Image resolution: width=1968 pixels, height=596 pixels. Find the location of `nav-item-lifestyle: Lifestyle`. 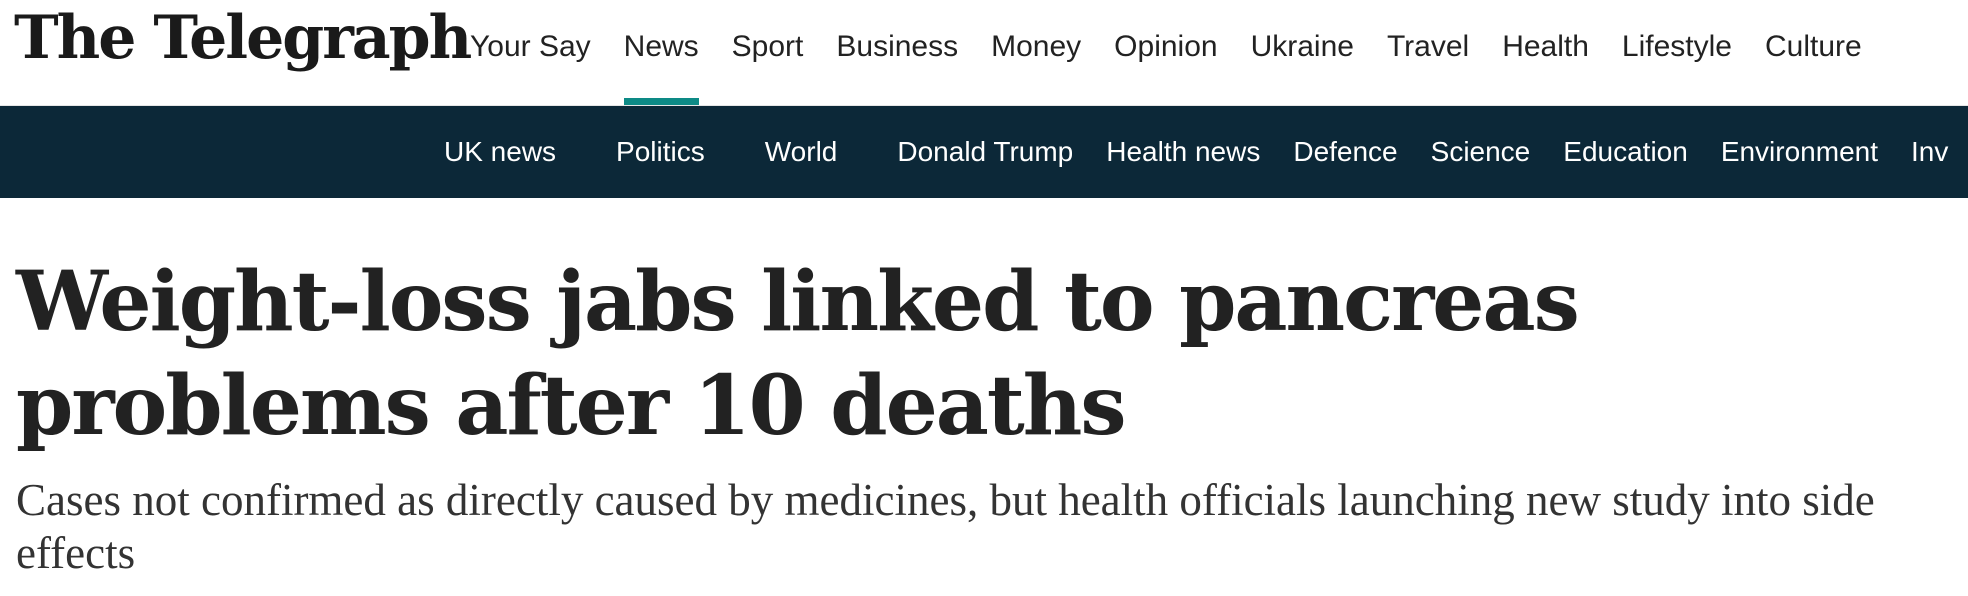

nav-item-lifestyle: Lifestyle is located at coordinates (1677, 52).